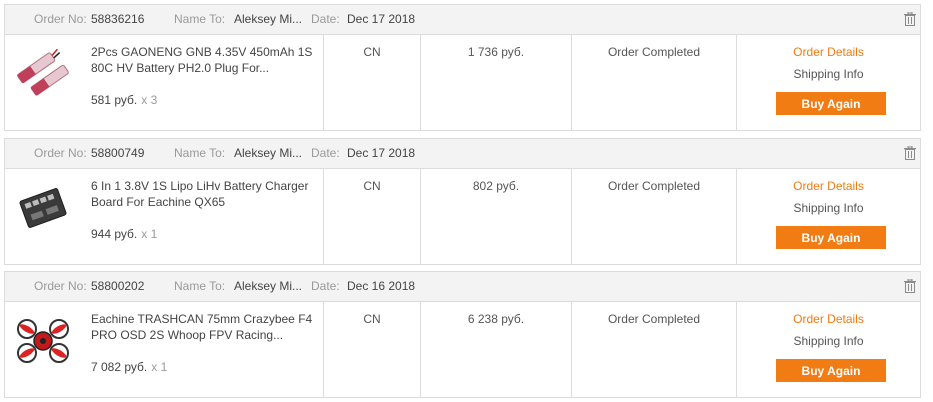 This screenshot has height=402, width=933. I want to click on unit-price-line: 581 руб. x 3, so click(124, 100).